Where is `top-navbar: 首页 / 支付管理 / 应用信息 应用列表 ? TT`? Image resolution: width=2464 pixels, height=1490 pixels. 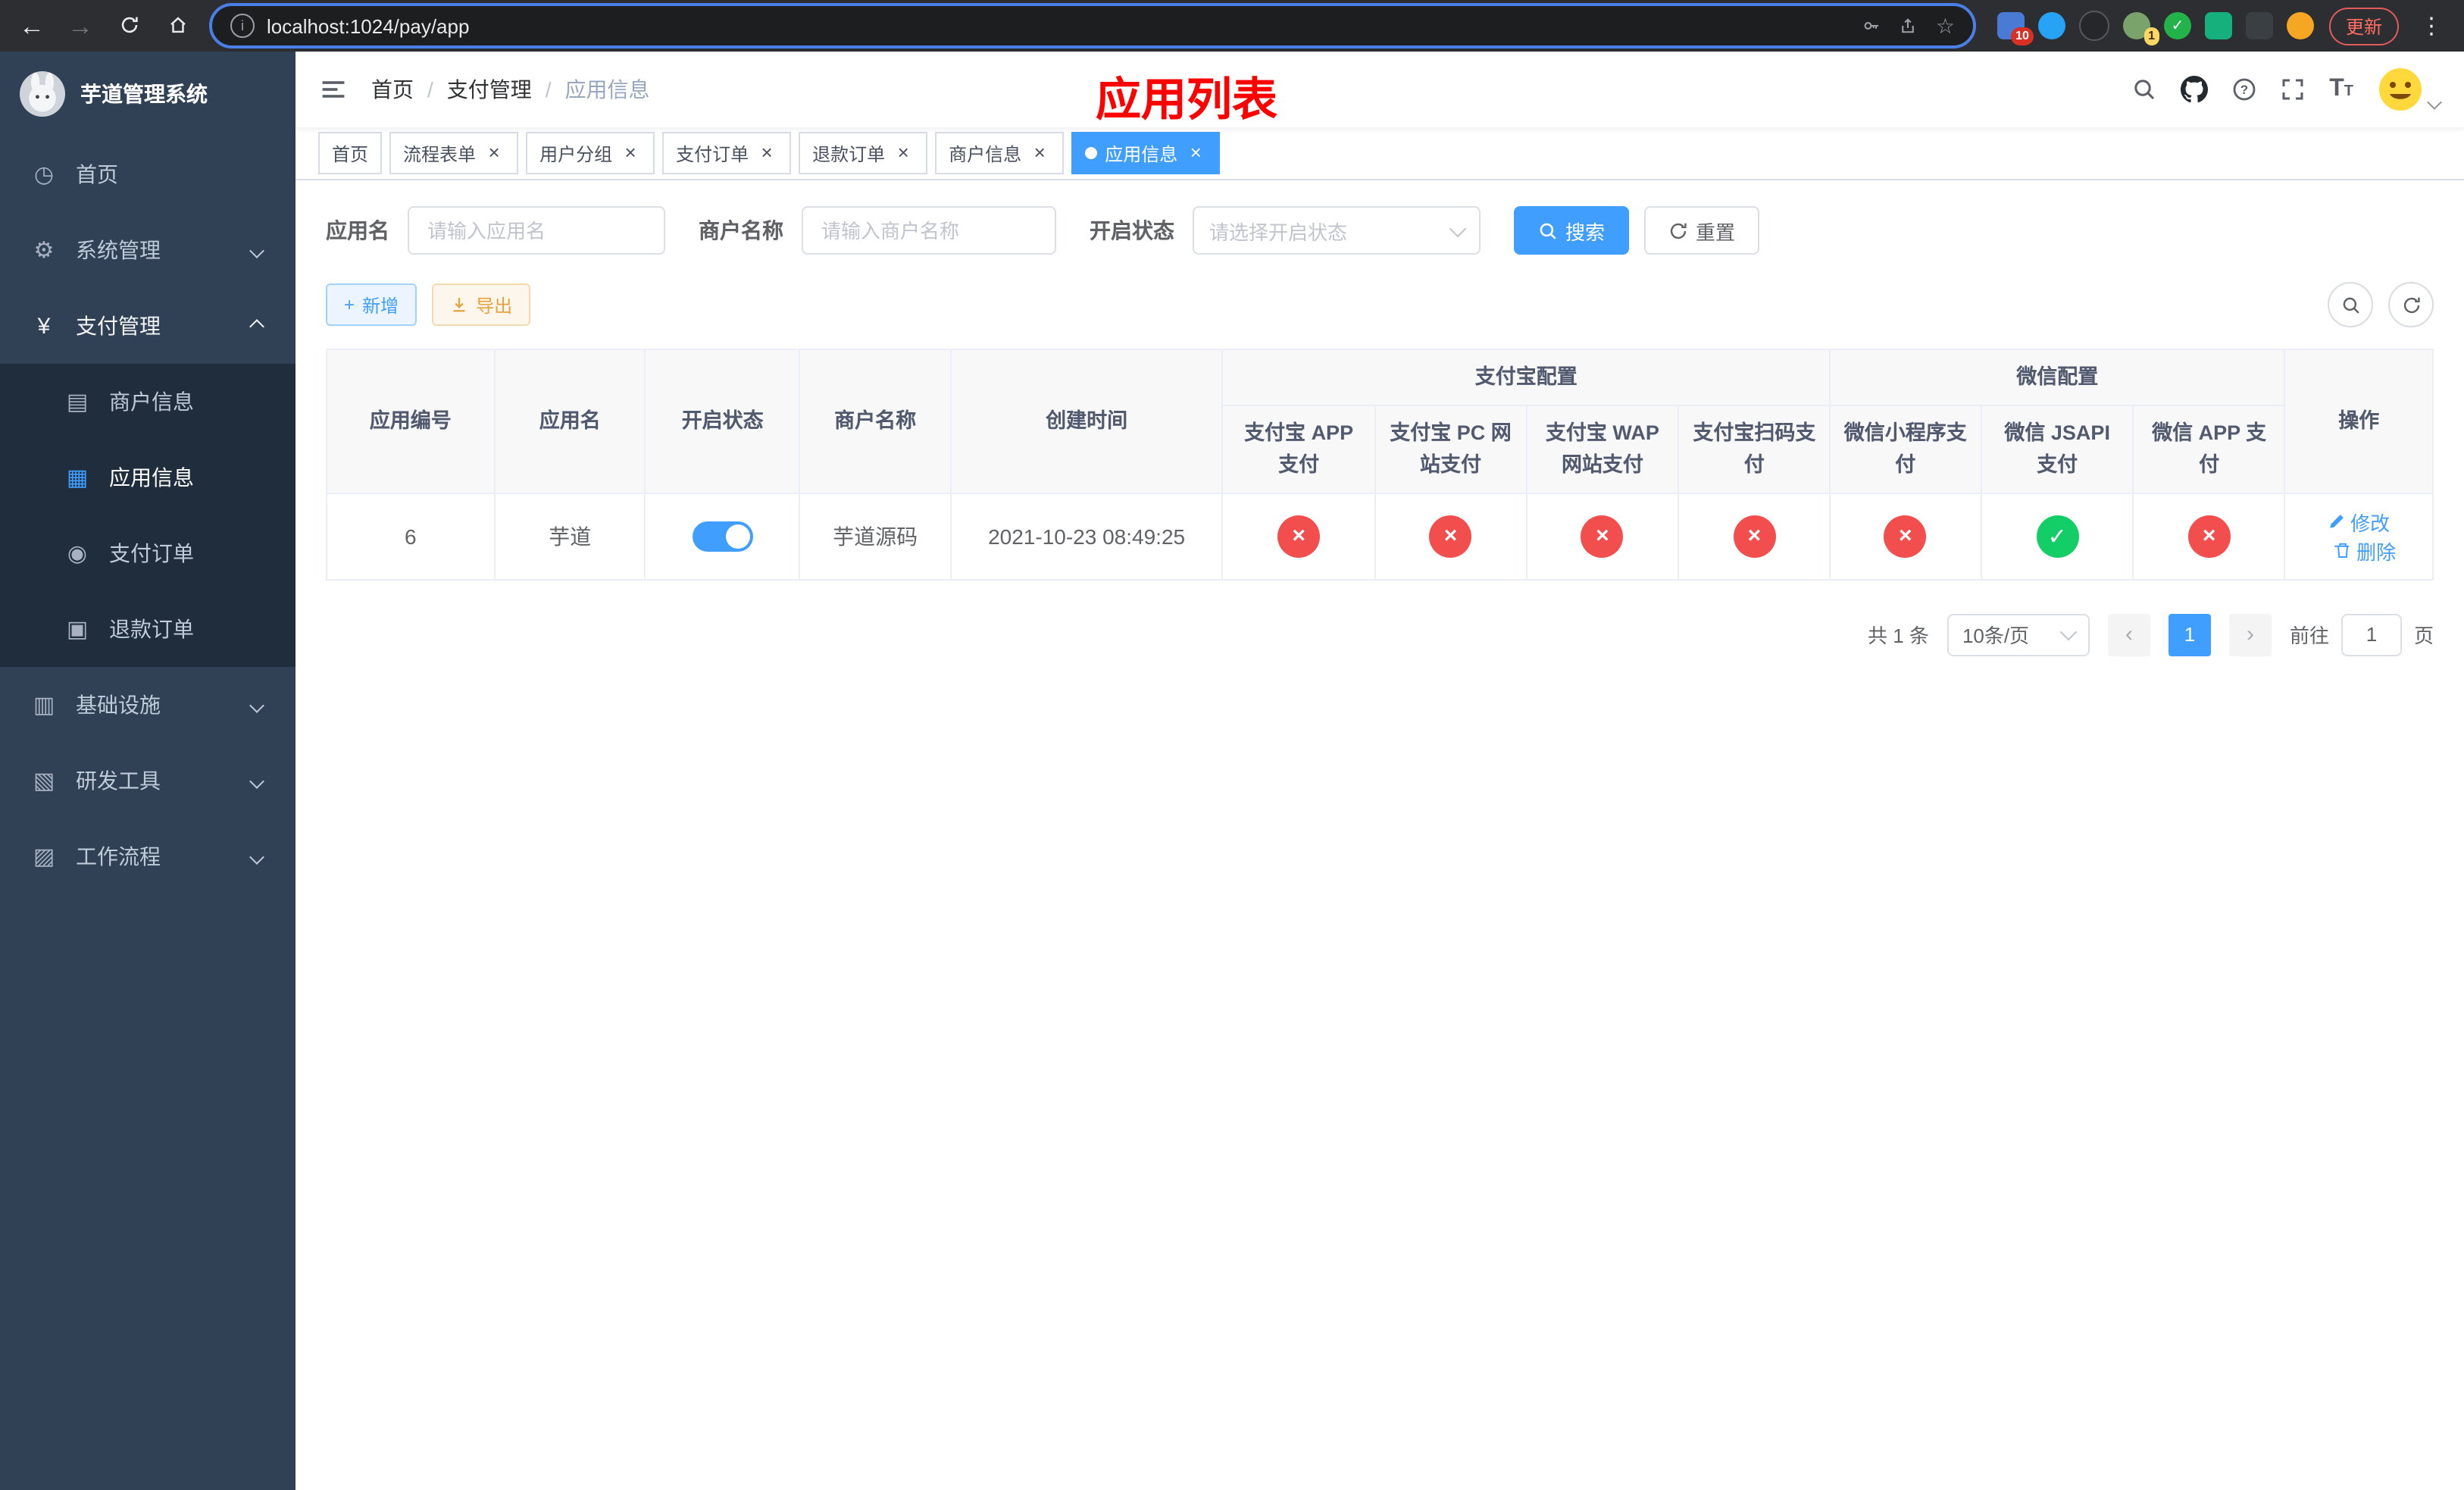 top-navbar: 首页 / 支付管理 / 应用信息 应用列表 ? TT is located at coordinates (1379, 89).